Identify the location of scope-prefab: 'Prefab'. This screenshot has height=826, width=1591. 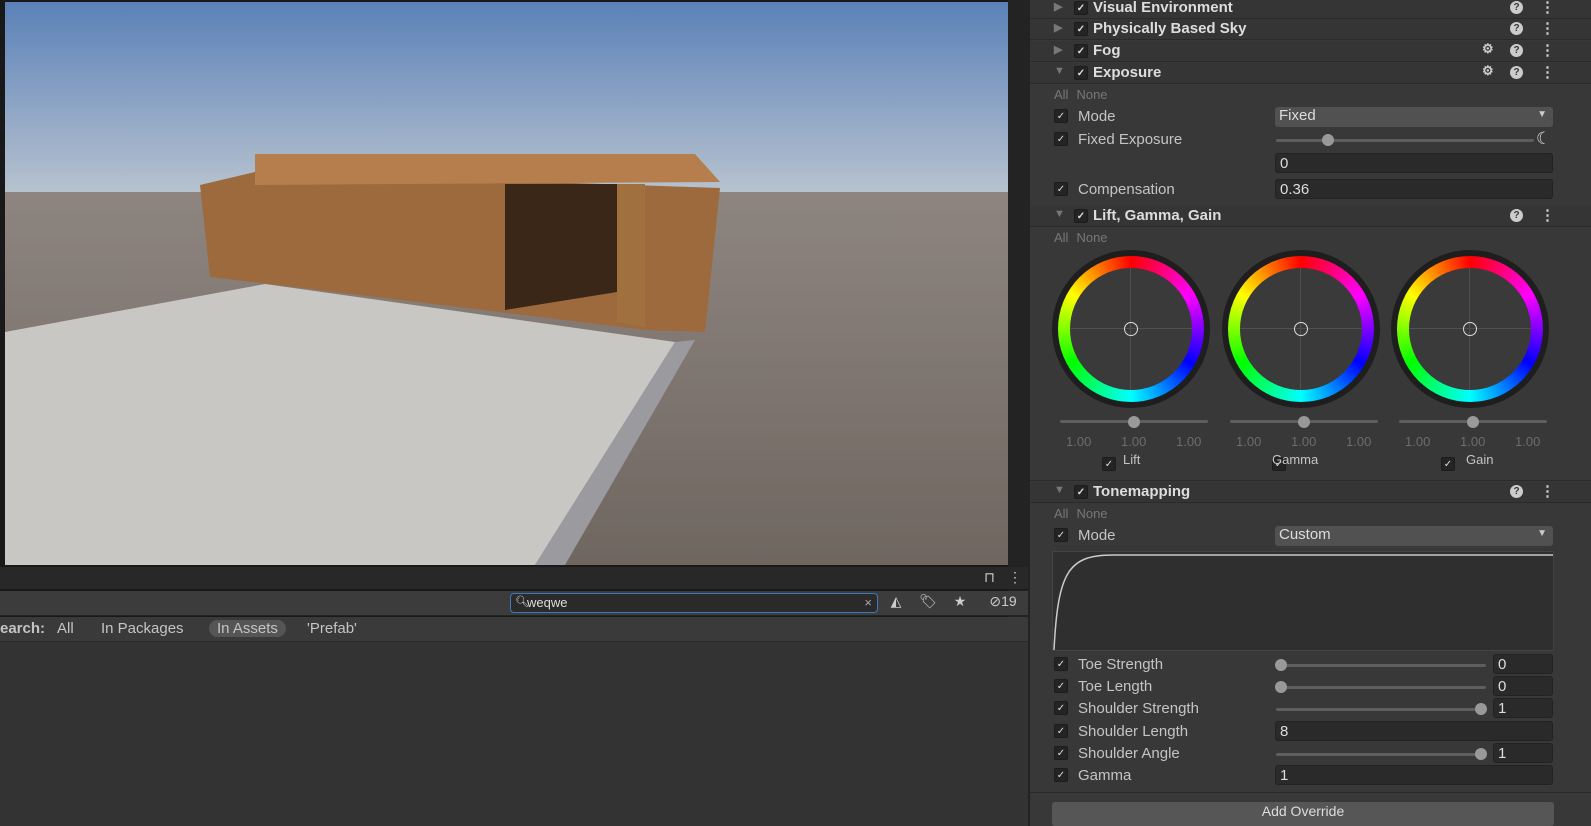
(332, 628).